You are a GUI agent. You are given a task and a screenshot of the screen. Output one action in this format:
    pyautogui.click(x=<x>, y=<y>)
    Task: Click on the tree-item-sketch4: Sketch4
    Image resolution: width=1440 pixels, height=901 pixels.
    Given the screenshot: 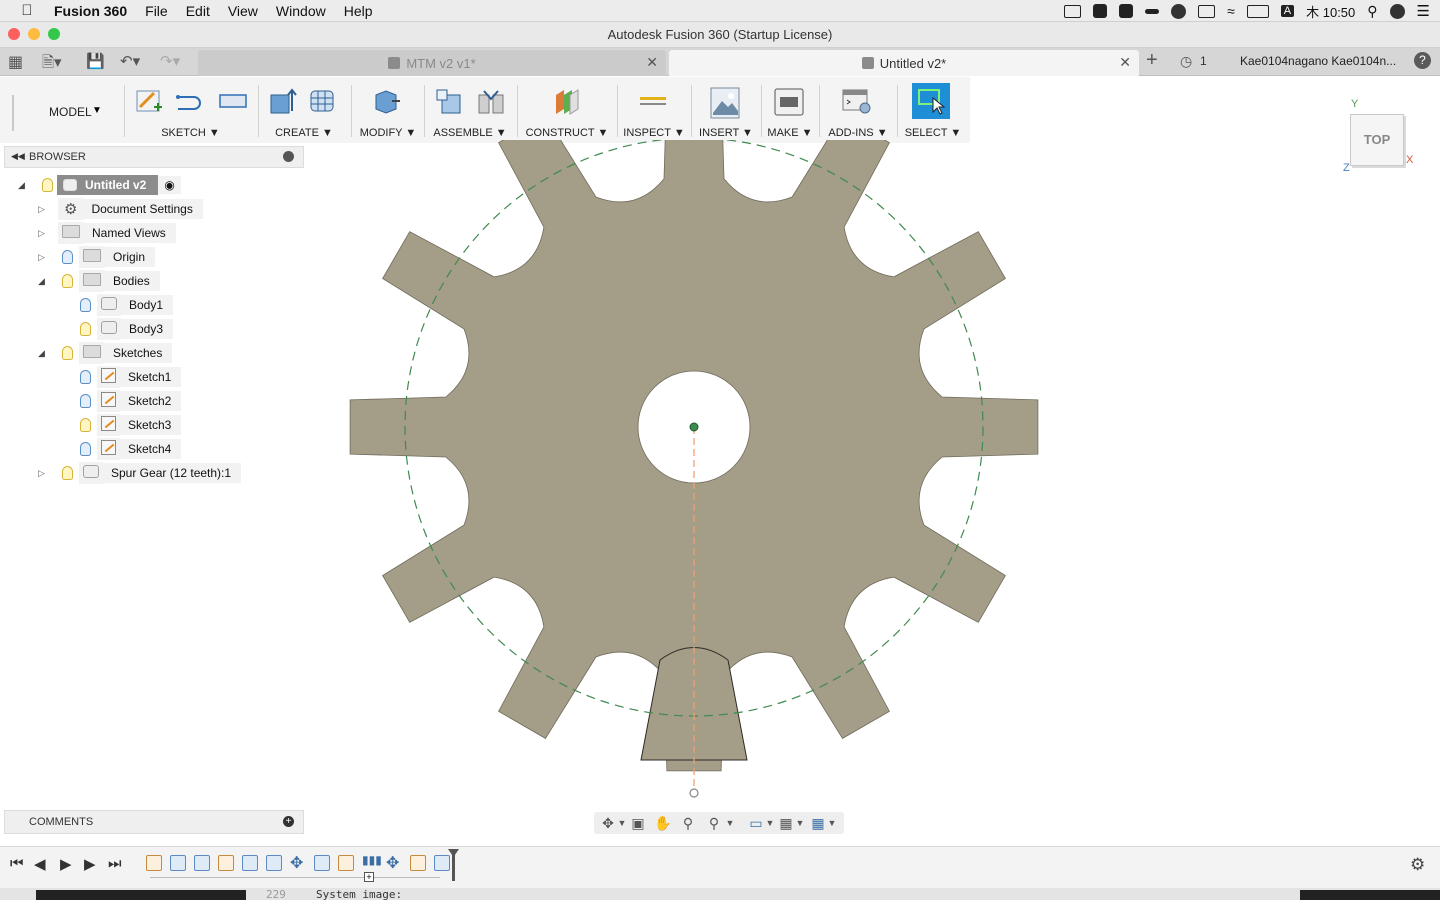 What is the action you would take?
    pyautogui.click(x=131, y=449)
    